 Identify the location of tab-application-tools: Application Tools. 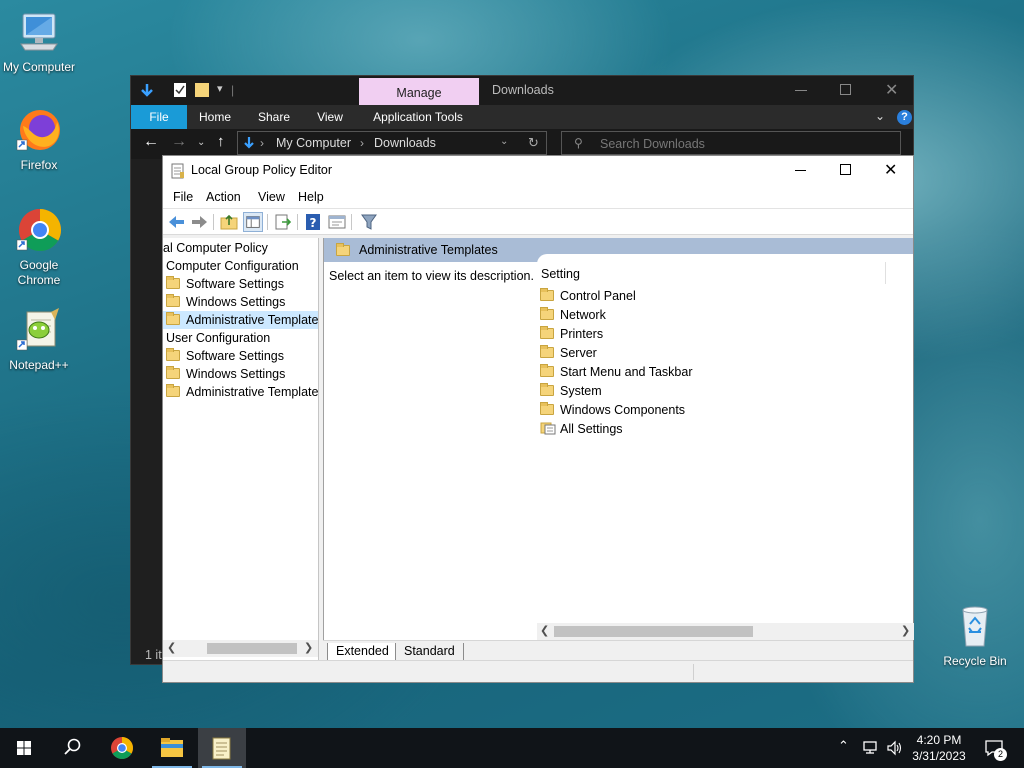
(418, 117).